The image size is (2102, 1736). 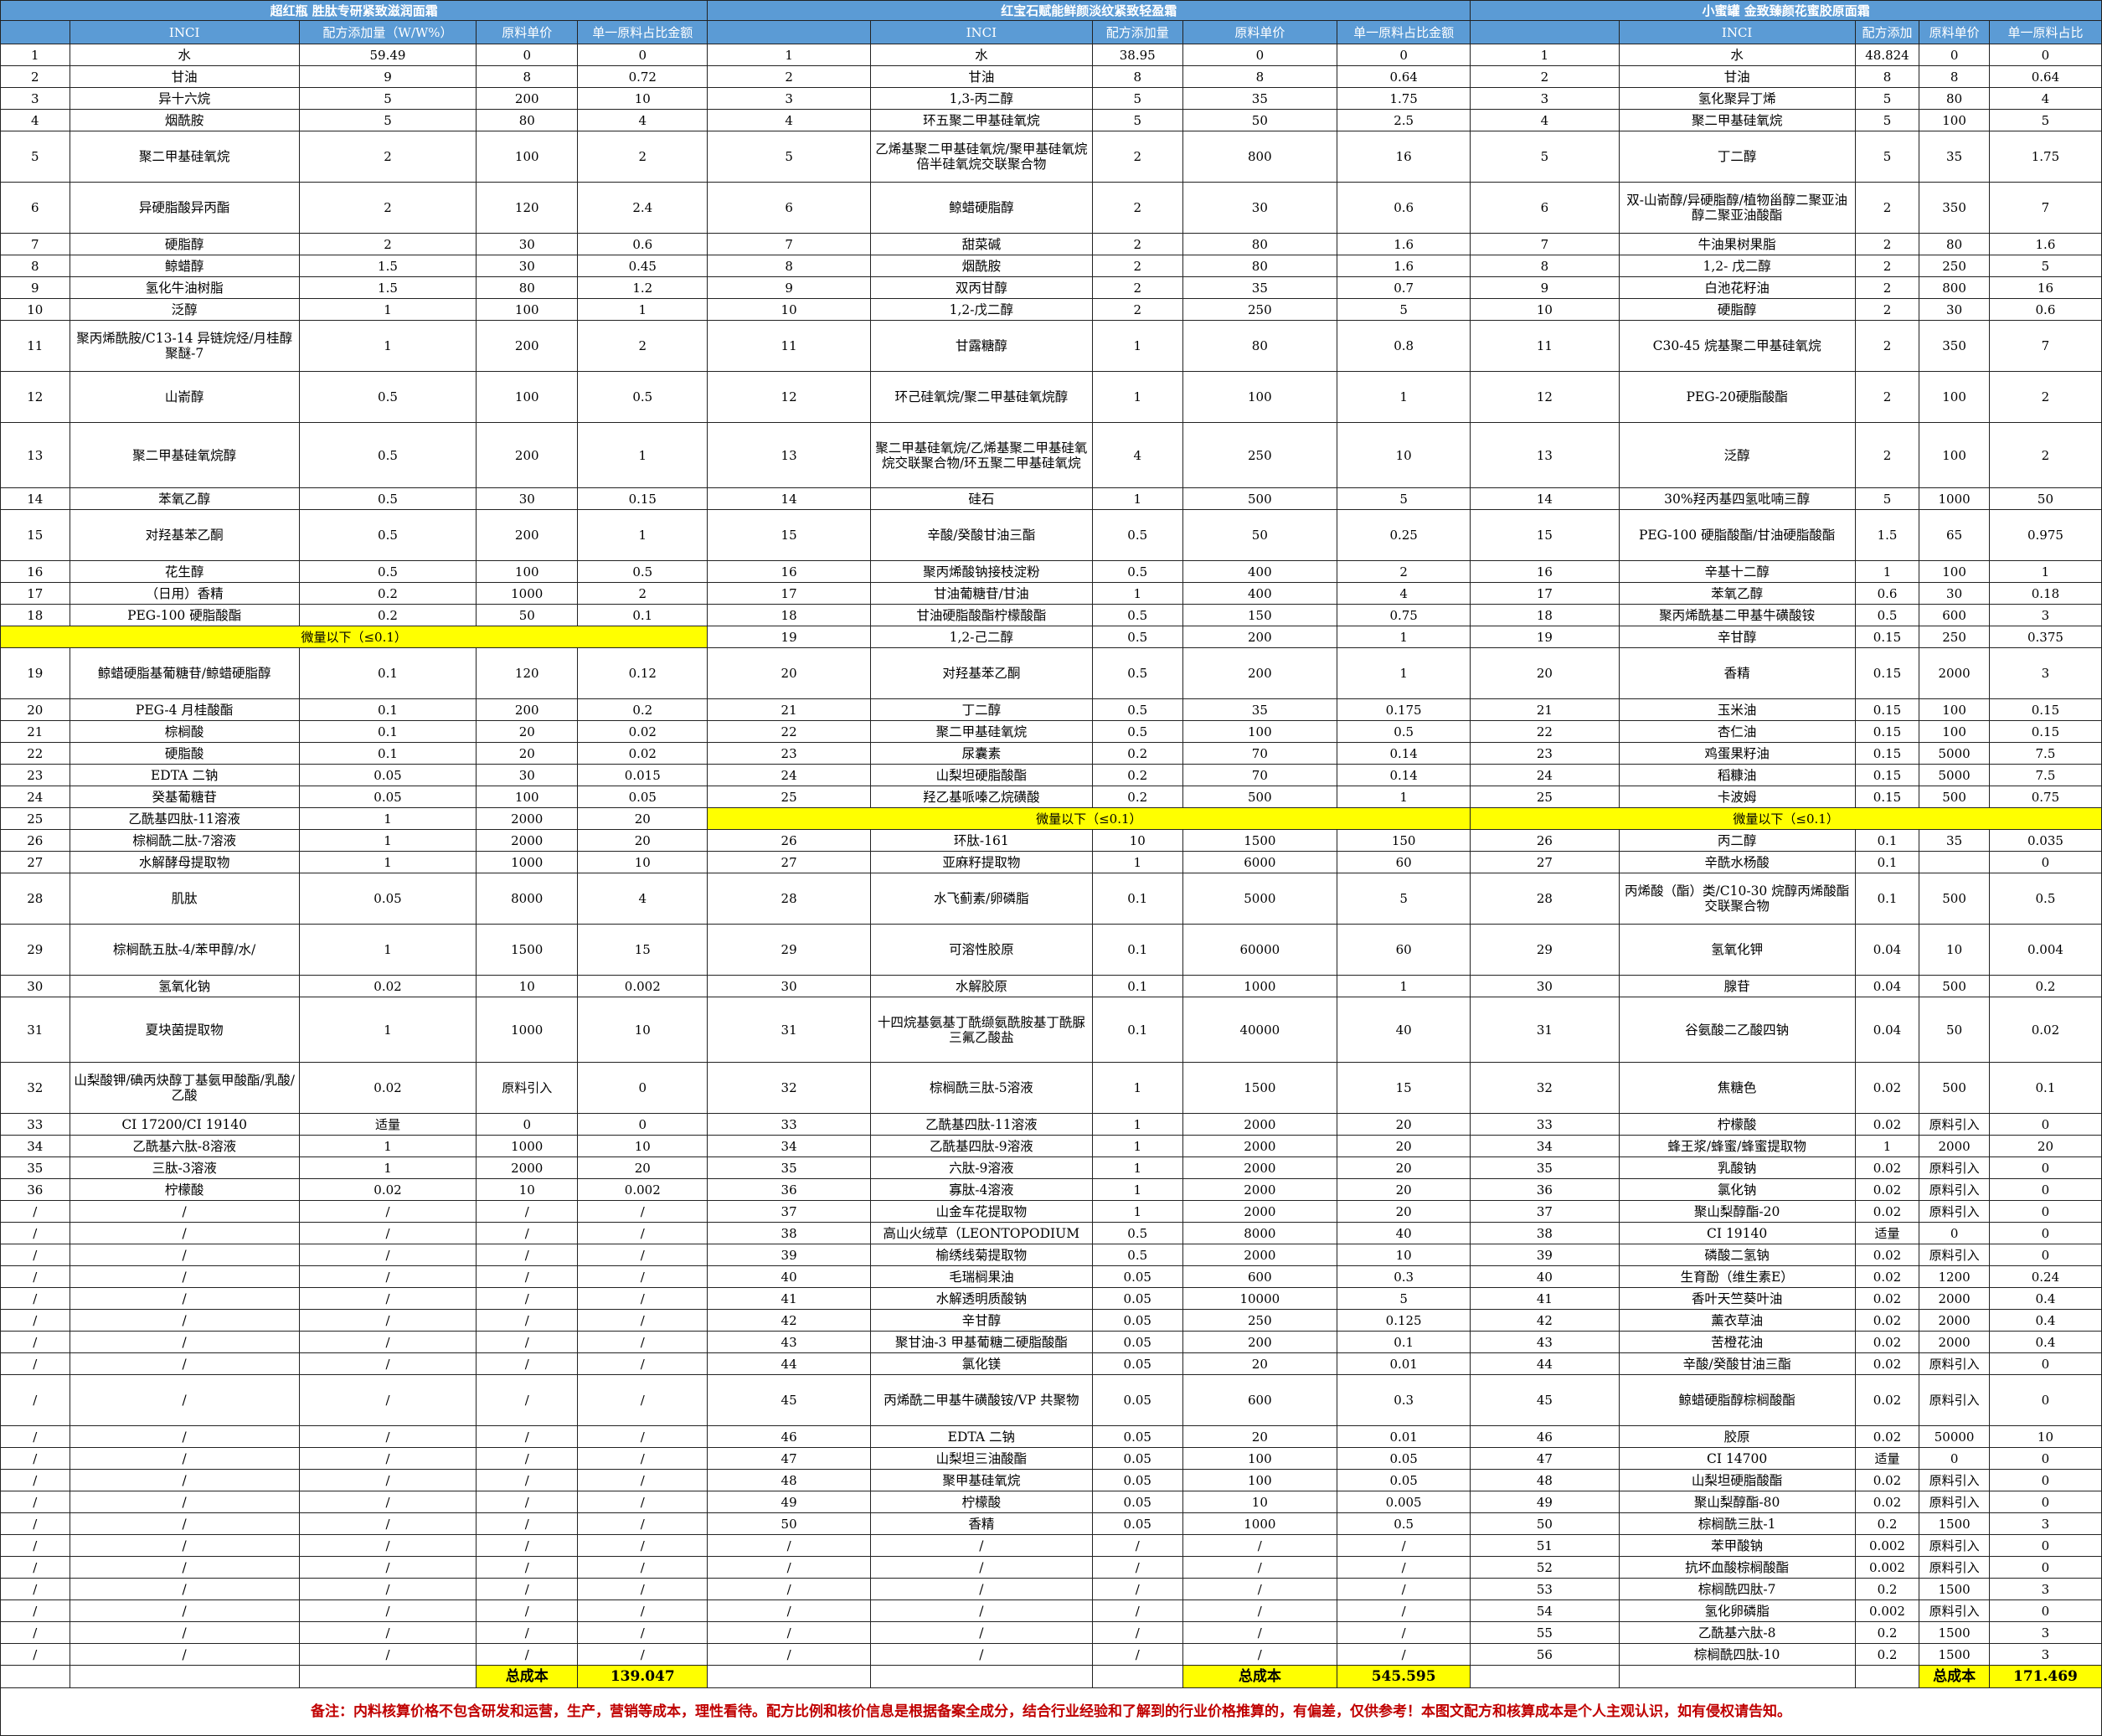 I want to click on cell-index-2: 35, so click(x=789, y=1167).